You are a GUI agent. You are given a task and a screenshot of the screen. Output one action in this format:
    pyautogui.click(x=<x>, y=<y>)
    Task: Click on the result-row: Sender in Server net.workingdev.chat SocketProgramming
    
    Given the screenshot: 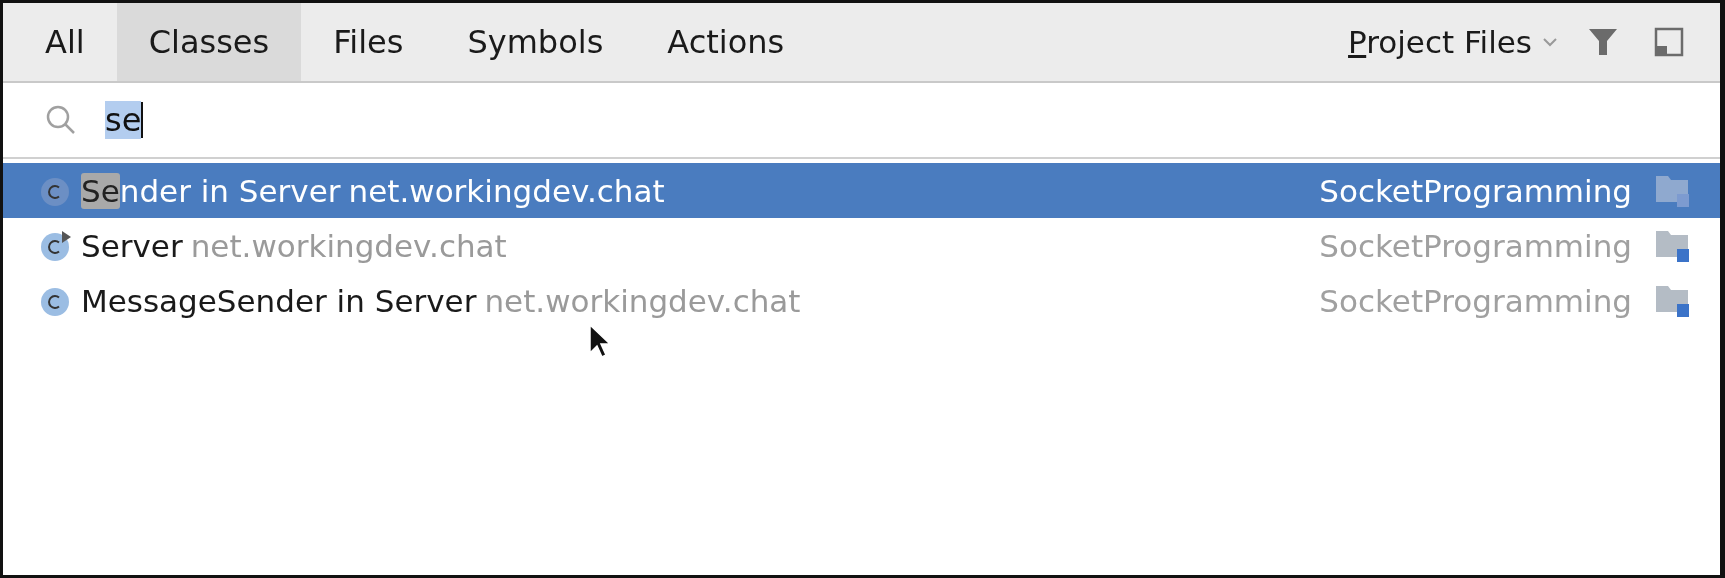 What is the action you would take?
    pyautogui.click(x=861, y=190)
    